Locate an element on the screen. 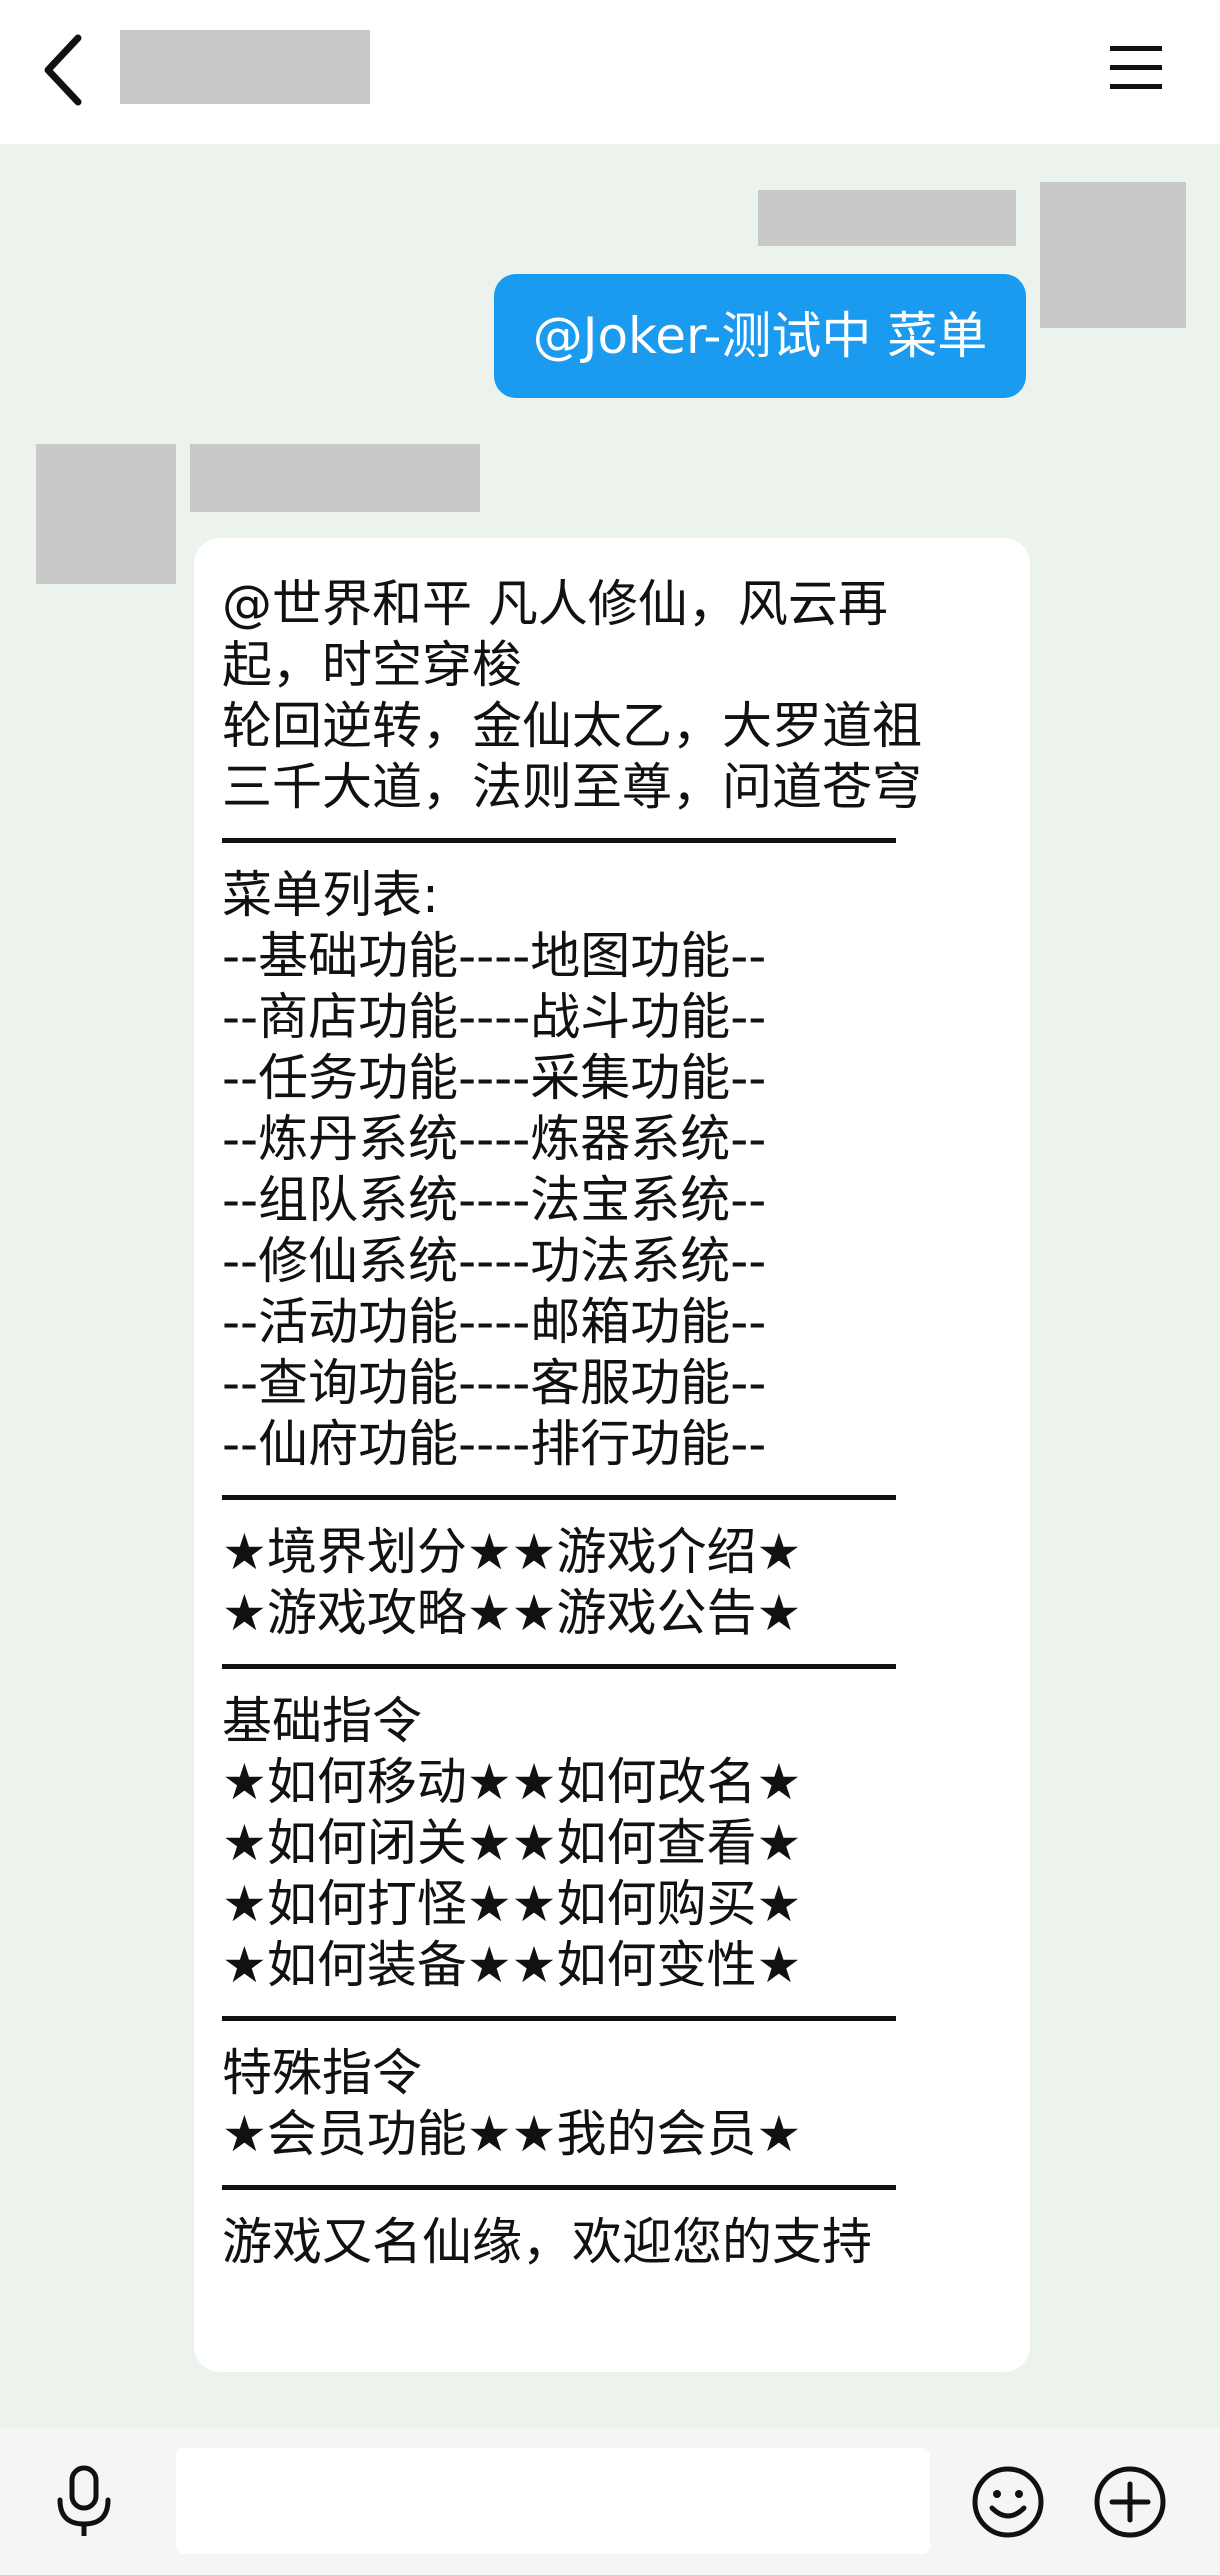 Image resolution: width=1220 pixels, height=2575 pixels. menu-line: --组队系统----法宝系统-- is located at coordinates (494, 1200).